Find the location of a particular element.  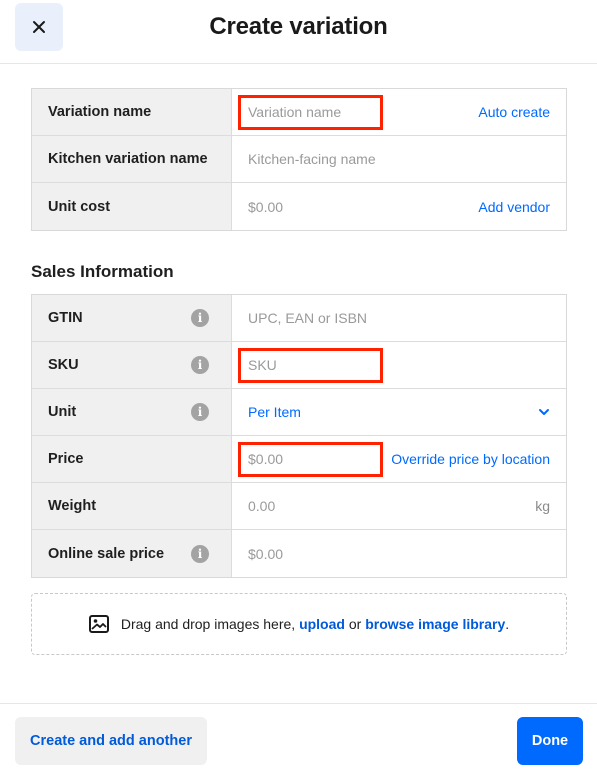

modal-header: Create variation is located at coordinates (298, 32).